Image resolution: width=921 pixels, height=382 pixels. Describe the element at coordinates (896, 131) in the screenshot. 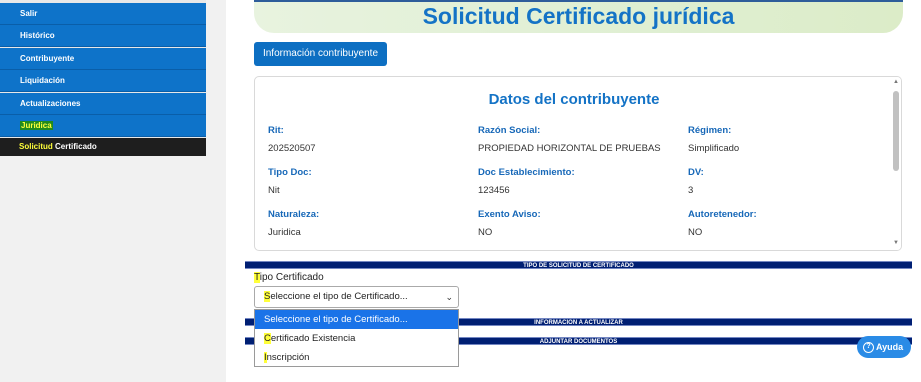

I see `scroll-thumb` at that location.